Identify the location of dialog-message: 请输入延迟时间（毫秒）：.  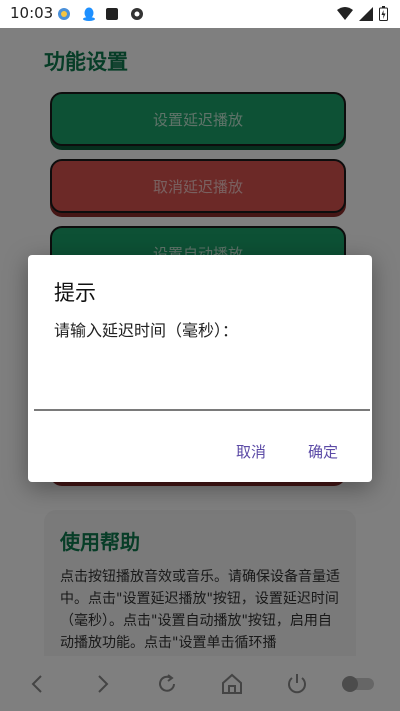
(146, 330).